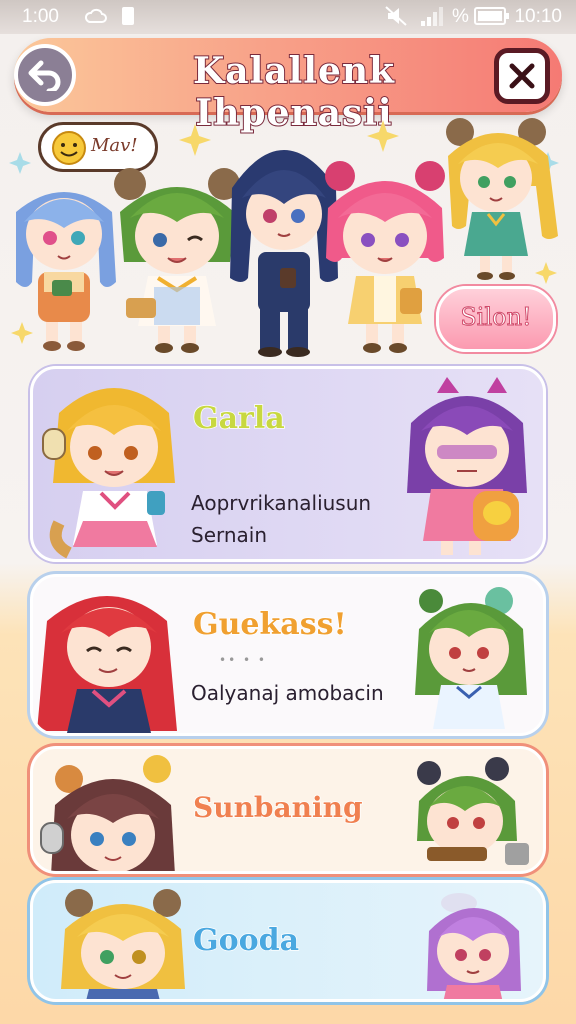  What do you see at coordinates (107, 664) in the screenshot?
I see `card-avatar-red-hair` at bounding box center [107, 664].